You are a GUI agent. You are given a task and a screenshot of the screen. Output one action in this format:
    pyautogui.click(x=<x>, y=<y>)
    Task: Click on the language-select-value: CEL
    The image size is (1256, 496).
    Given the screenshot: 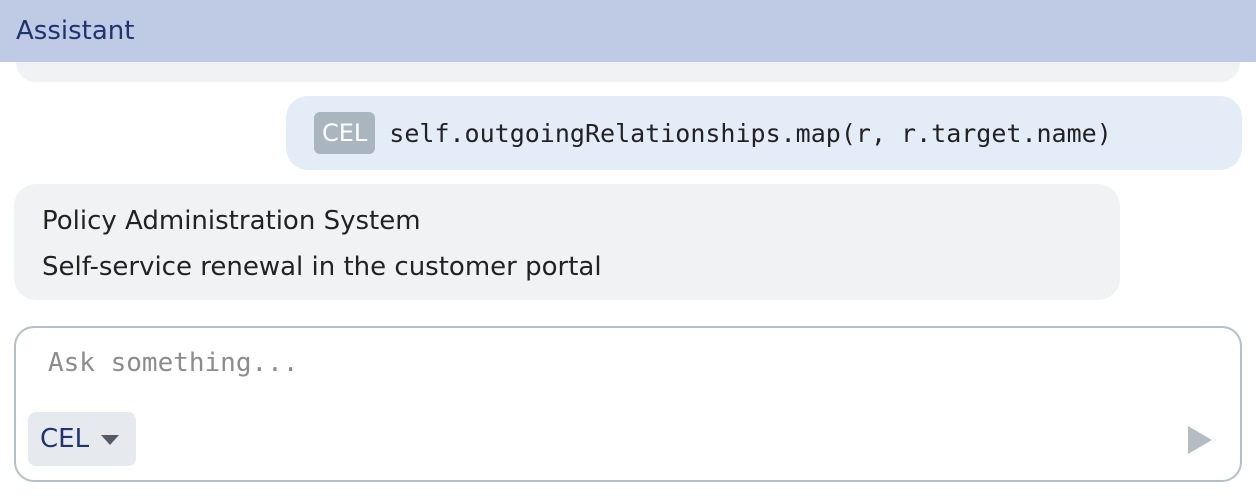 What is the action you would take?
    pyautogui.click(x=65, y=439)
    